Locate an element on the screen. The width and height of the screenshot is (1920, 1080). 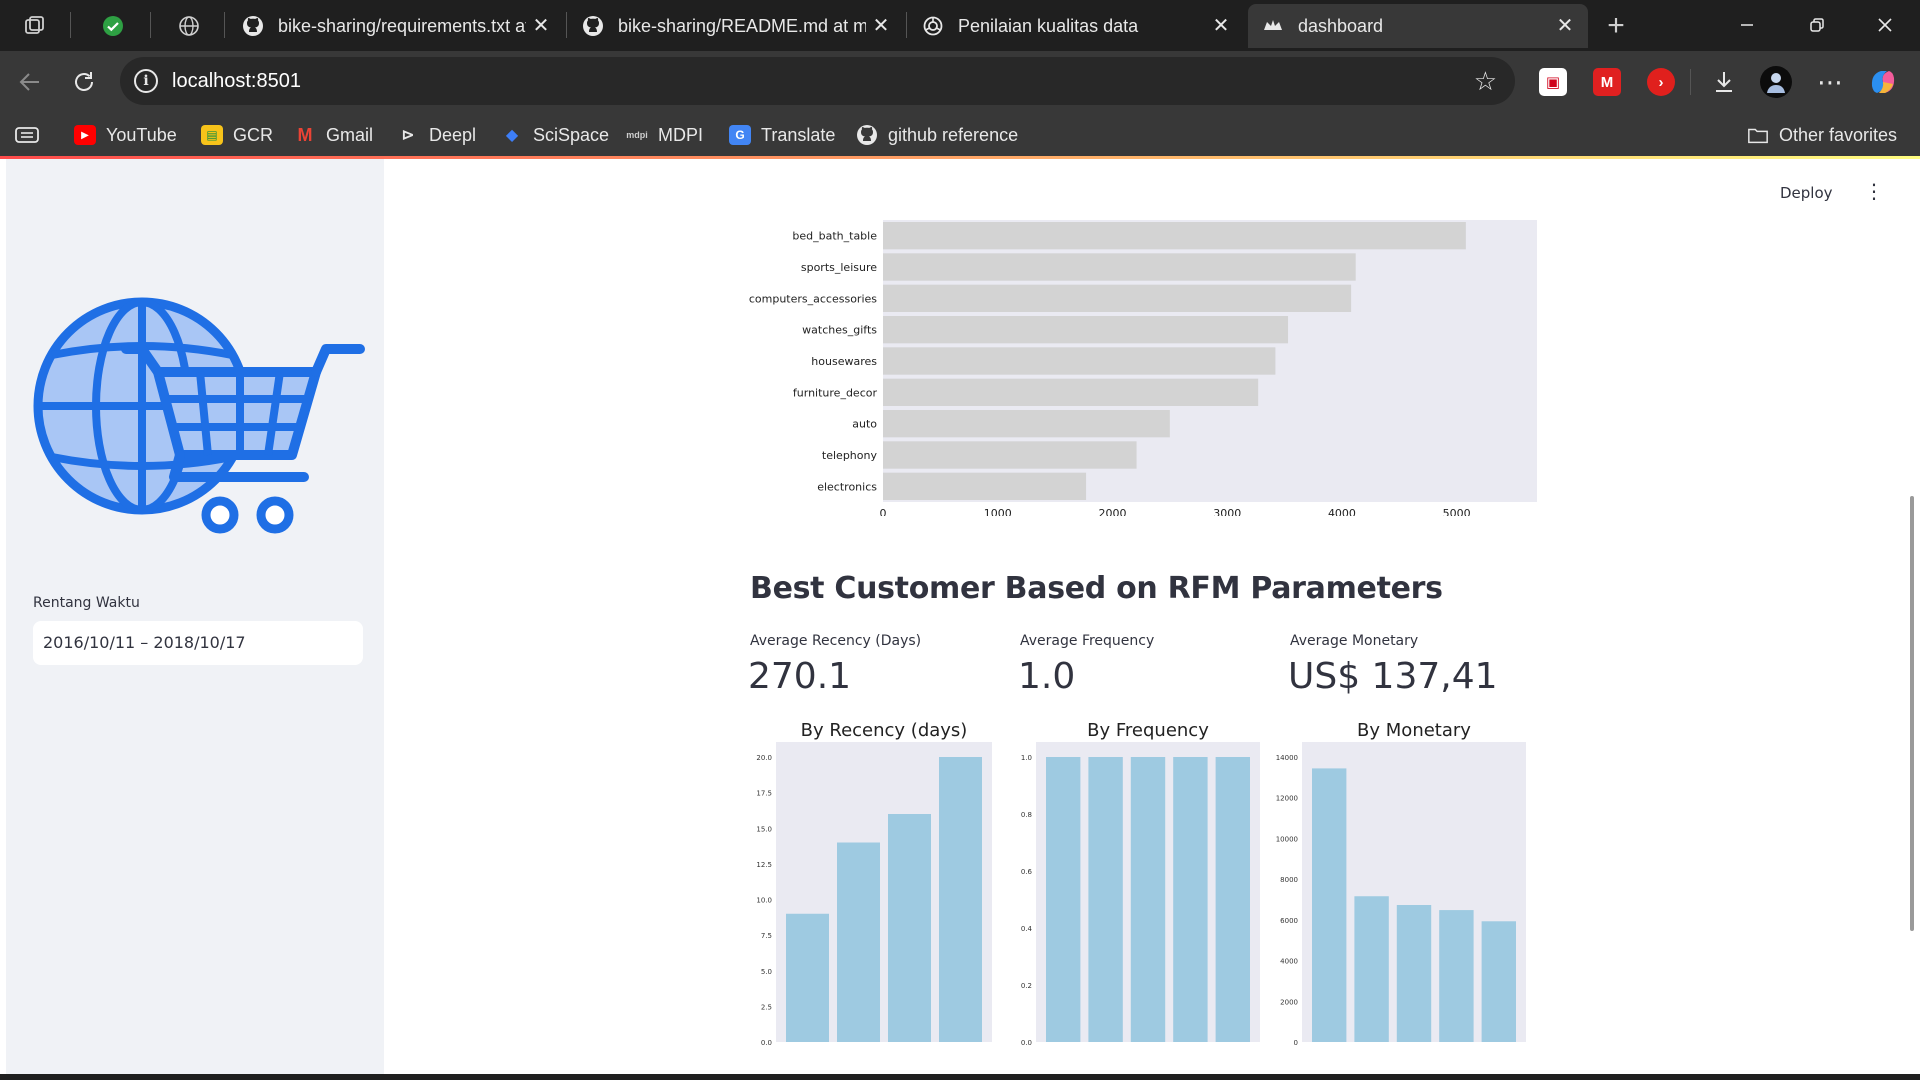
y-tick-label: 10000 is located at coordinates (1287, 839).